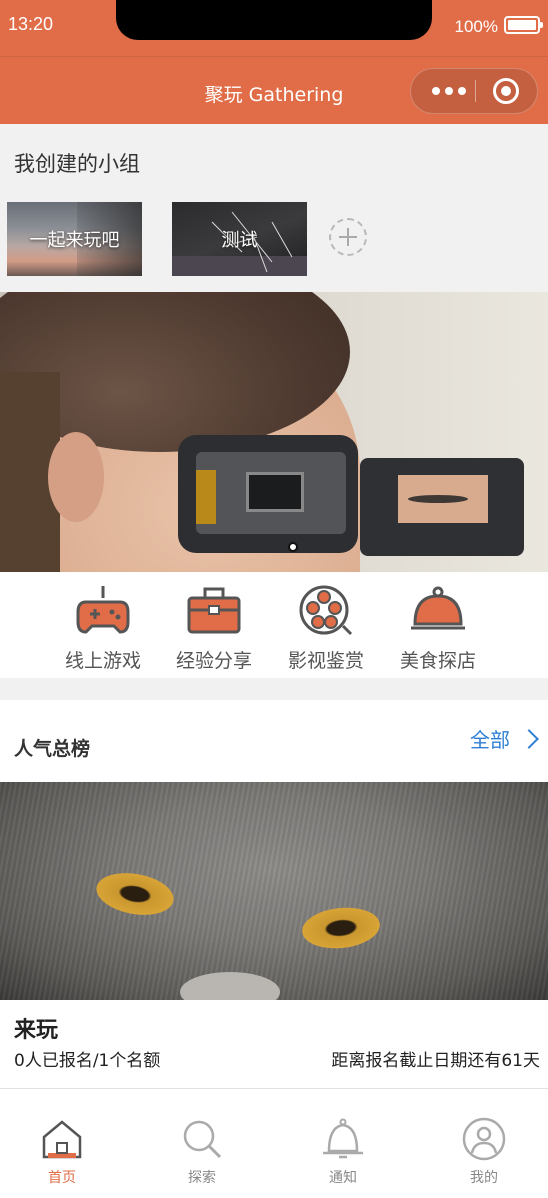 The image size is (548, 1198). I want to click on group-card: 一起来玩吧, so click(74, 239).